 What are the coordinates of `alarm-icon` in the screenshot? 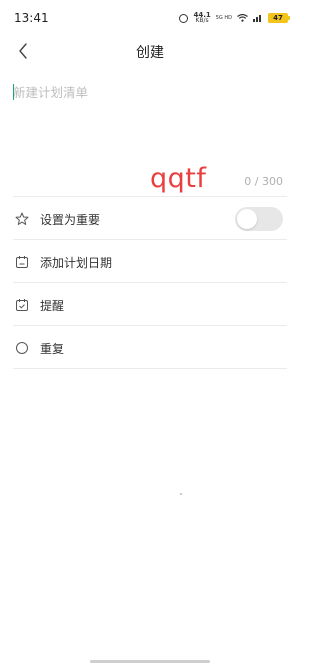 It's located at (184, 18).